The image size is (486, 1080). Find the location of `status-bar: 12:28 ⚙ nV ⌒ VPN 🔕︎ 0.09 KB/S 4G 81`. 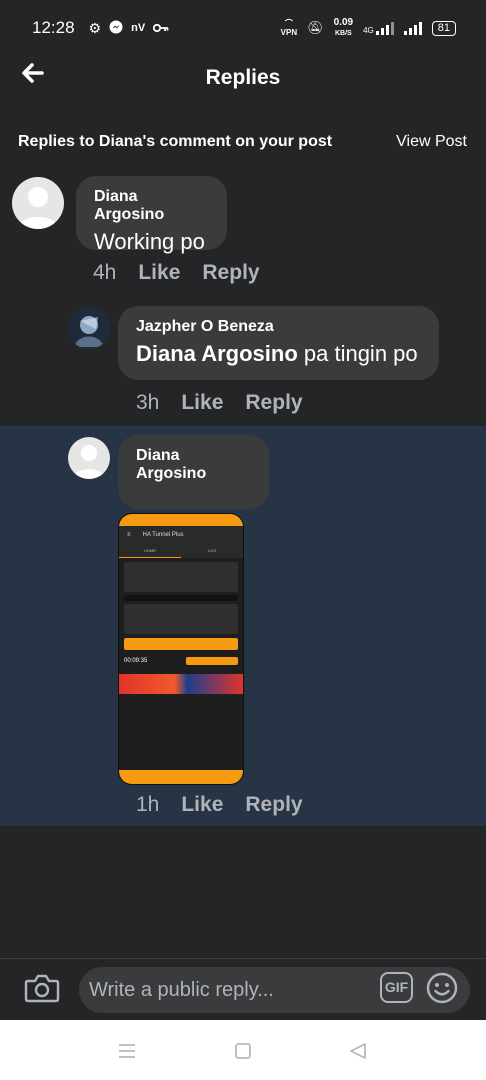

status-bar: 12:28 ⚙ nV ⌒ VPN 🔕︎ 0.09 KB/S 4G 81 is located at coordinates (243, 28).